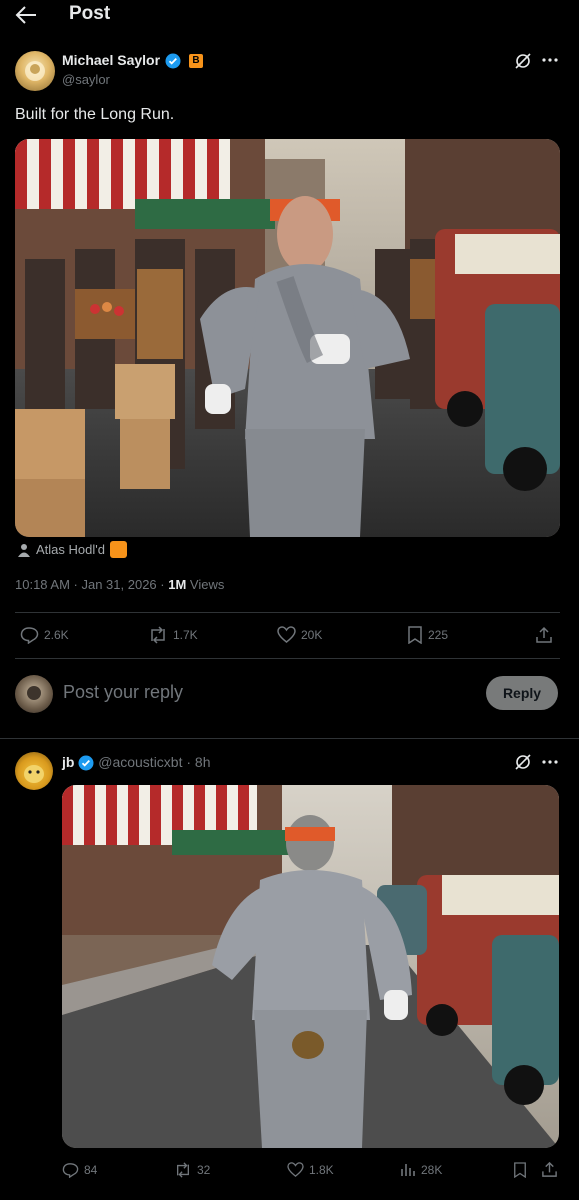 This screenshot has width=579, height=1200. What do you see at coordinates (56, 635) in the screenshot?
I see `reply-count: 2.6K` at bounding box center [56, 635].